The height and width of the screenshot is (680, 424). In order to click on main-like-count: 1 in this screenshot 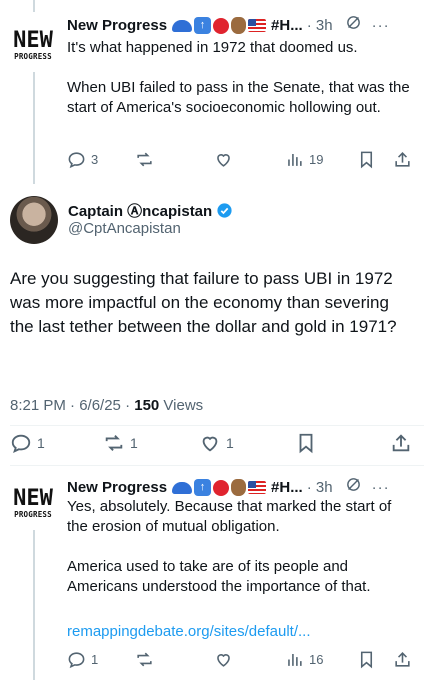, I will do `click(230, 443)`.